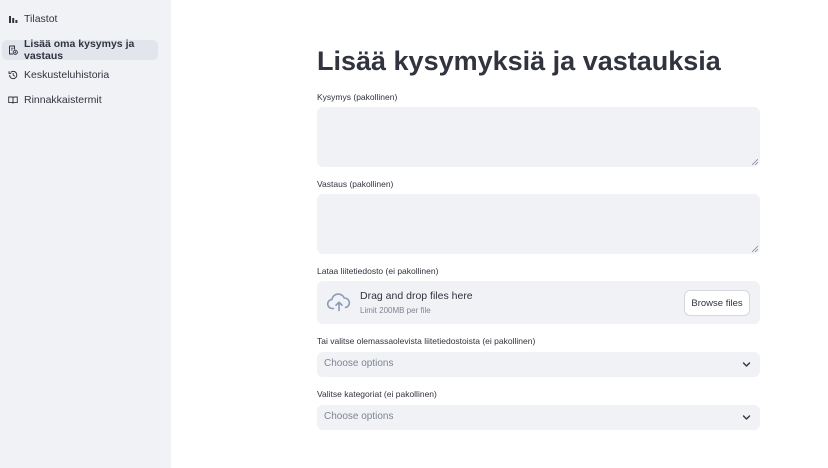 The width and height of the screenshot is (828, 468). What do you see at coordinates (519, 61) in the screenshot?
I see `page-title: Lisää kysymyksiä ja vastauksia` at bounding box center [519, 61].